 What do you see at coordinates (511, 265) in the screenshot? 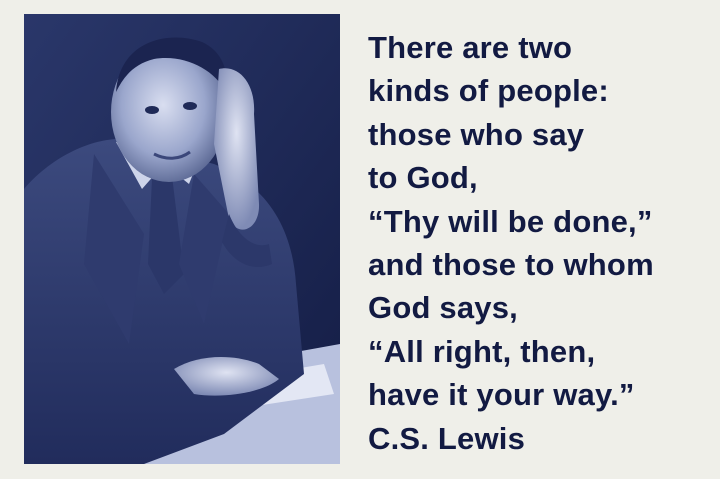
I see `quote-line: and those to whom` at bounding box center [511, 265].